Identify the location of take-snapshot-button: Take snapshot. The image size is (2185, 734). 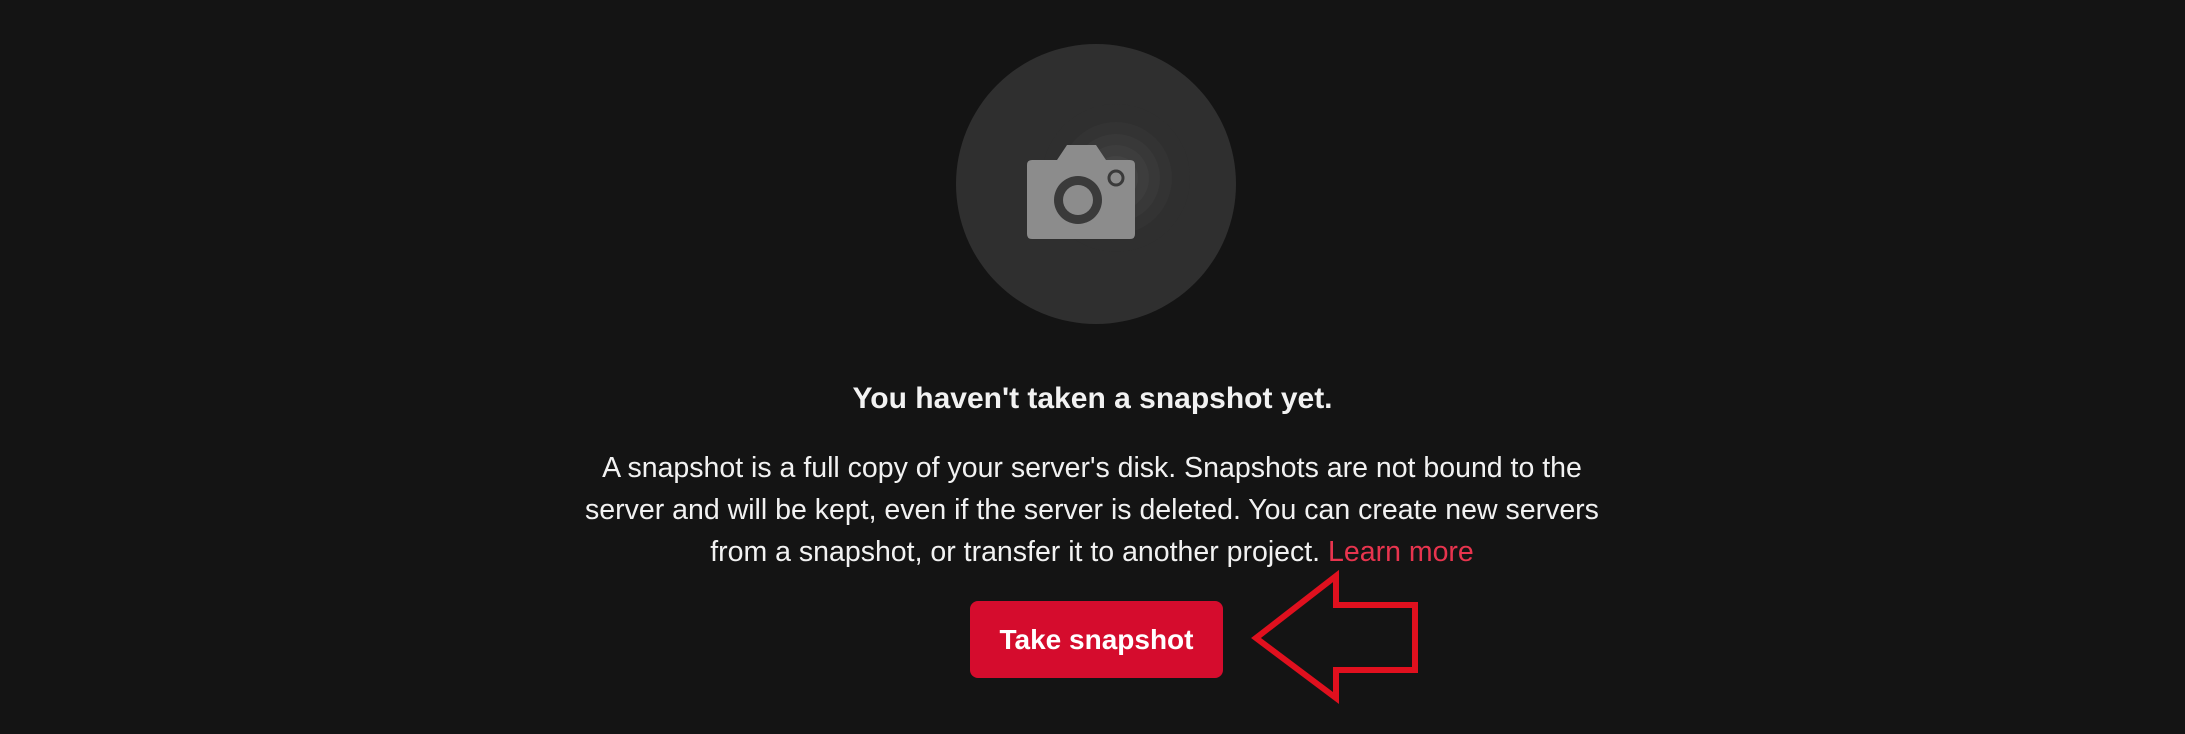
(1096, 639).